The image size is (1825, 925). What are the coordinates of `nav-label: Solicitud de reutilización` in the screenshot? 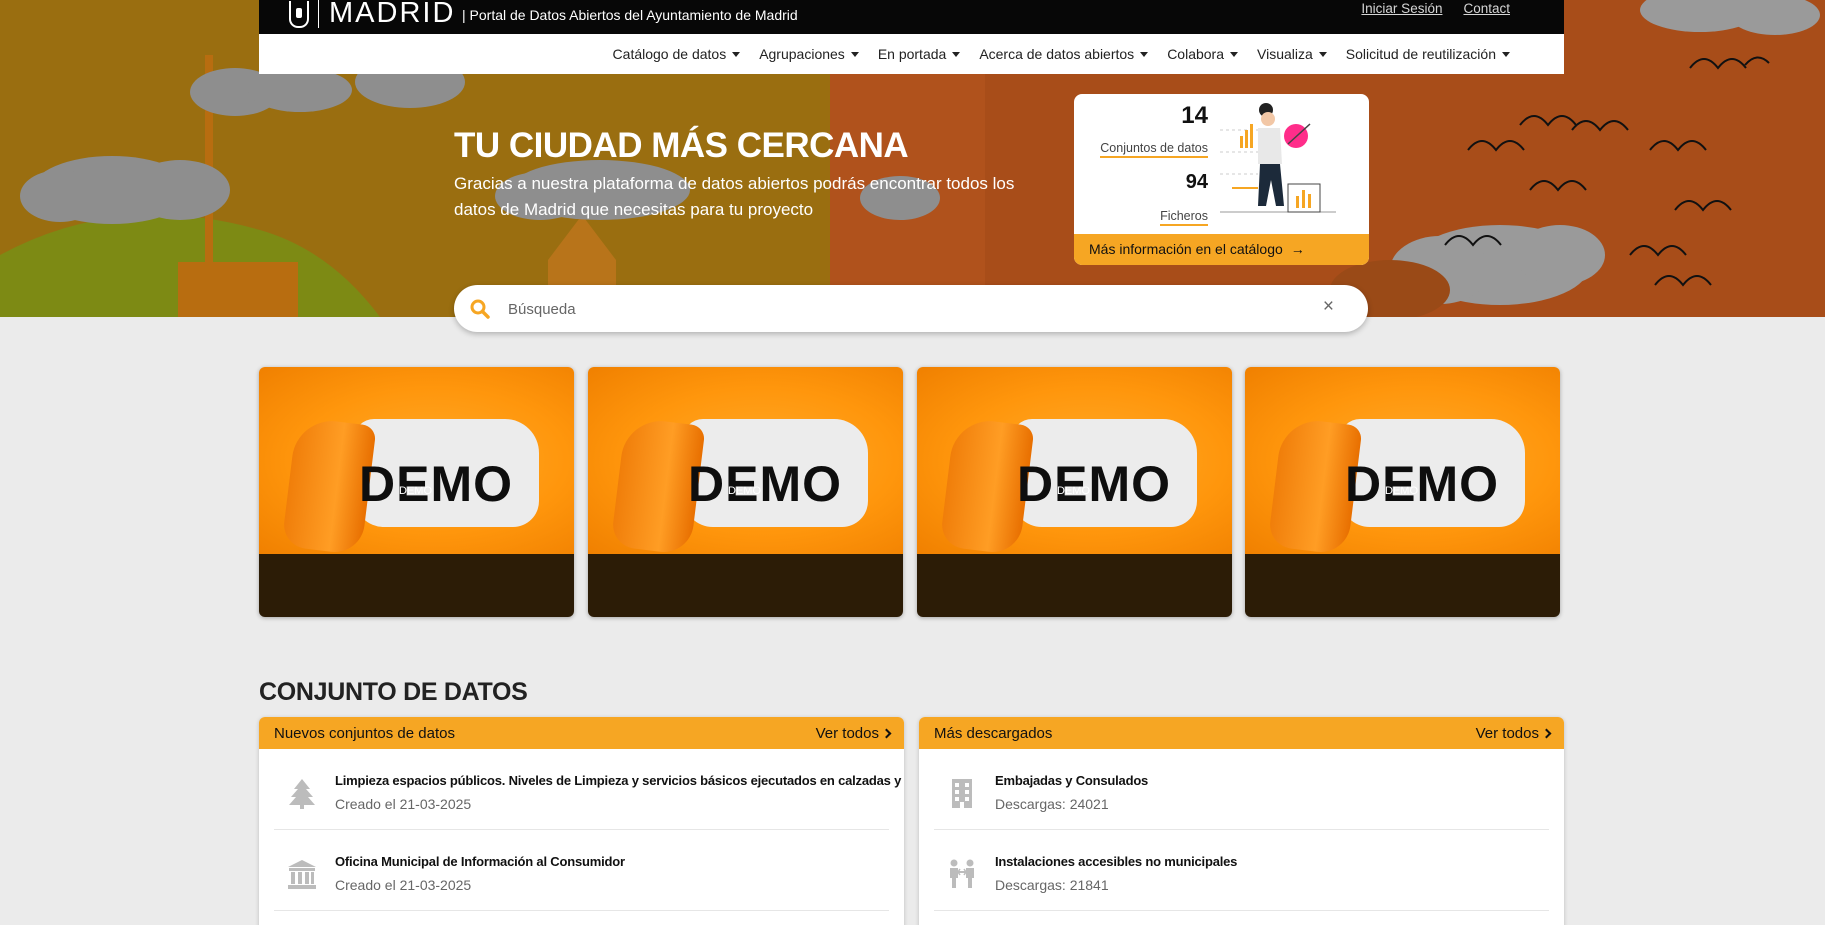 It's located at (1420, 54).